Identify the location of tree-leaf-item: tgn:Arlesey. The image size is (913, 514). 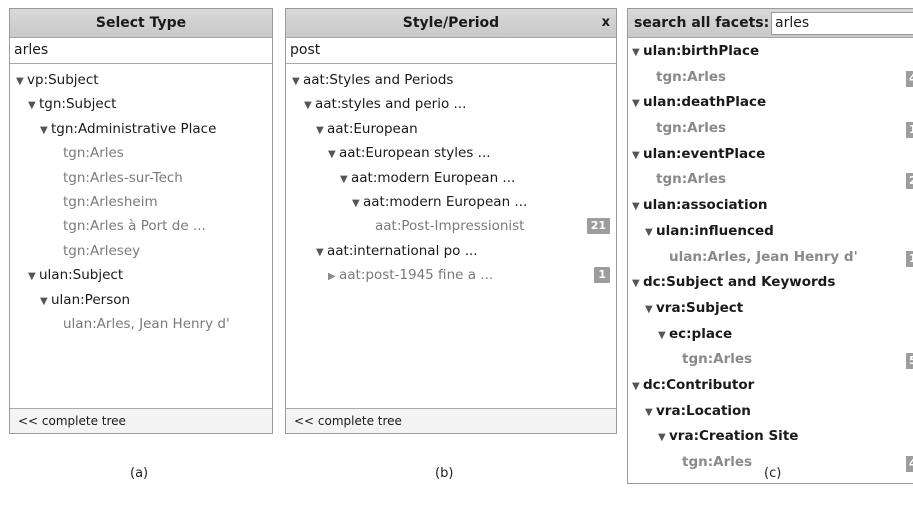
(141, 251).